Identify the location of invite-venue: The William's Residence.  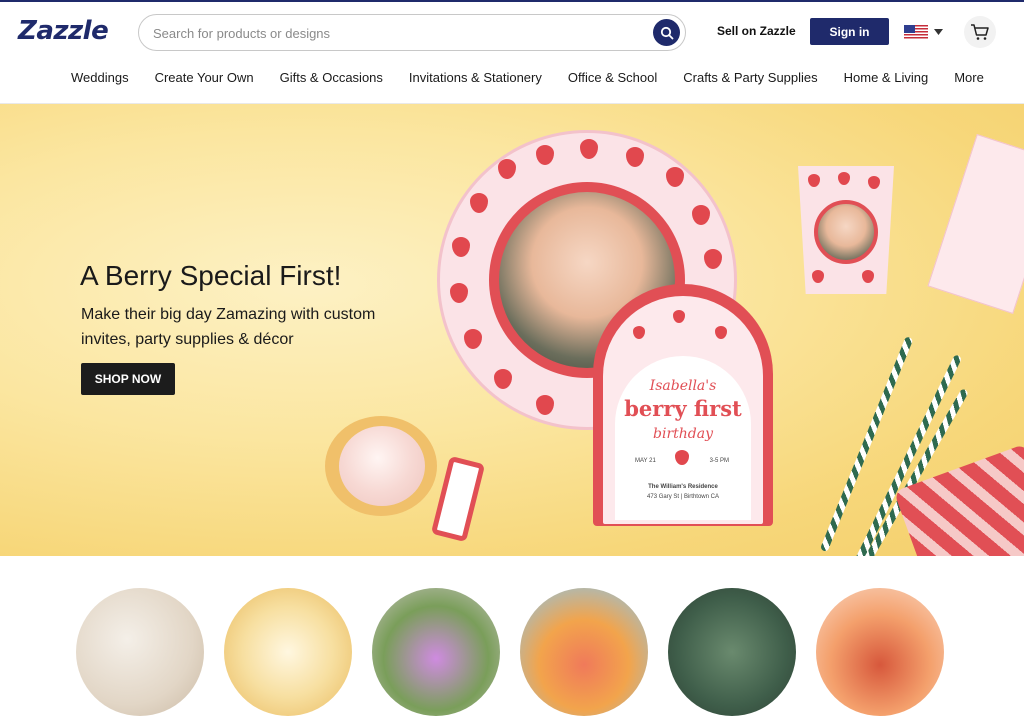
(683, 487).